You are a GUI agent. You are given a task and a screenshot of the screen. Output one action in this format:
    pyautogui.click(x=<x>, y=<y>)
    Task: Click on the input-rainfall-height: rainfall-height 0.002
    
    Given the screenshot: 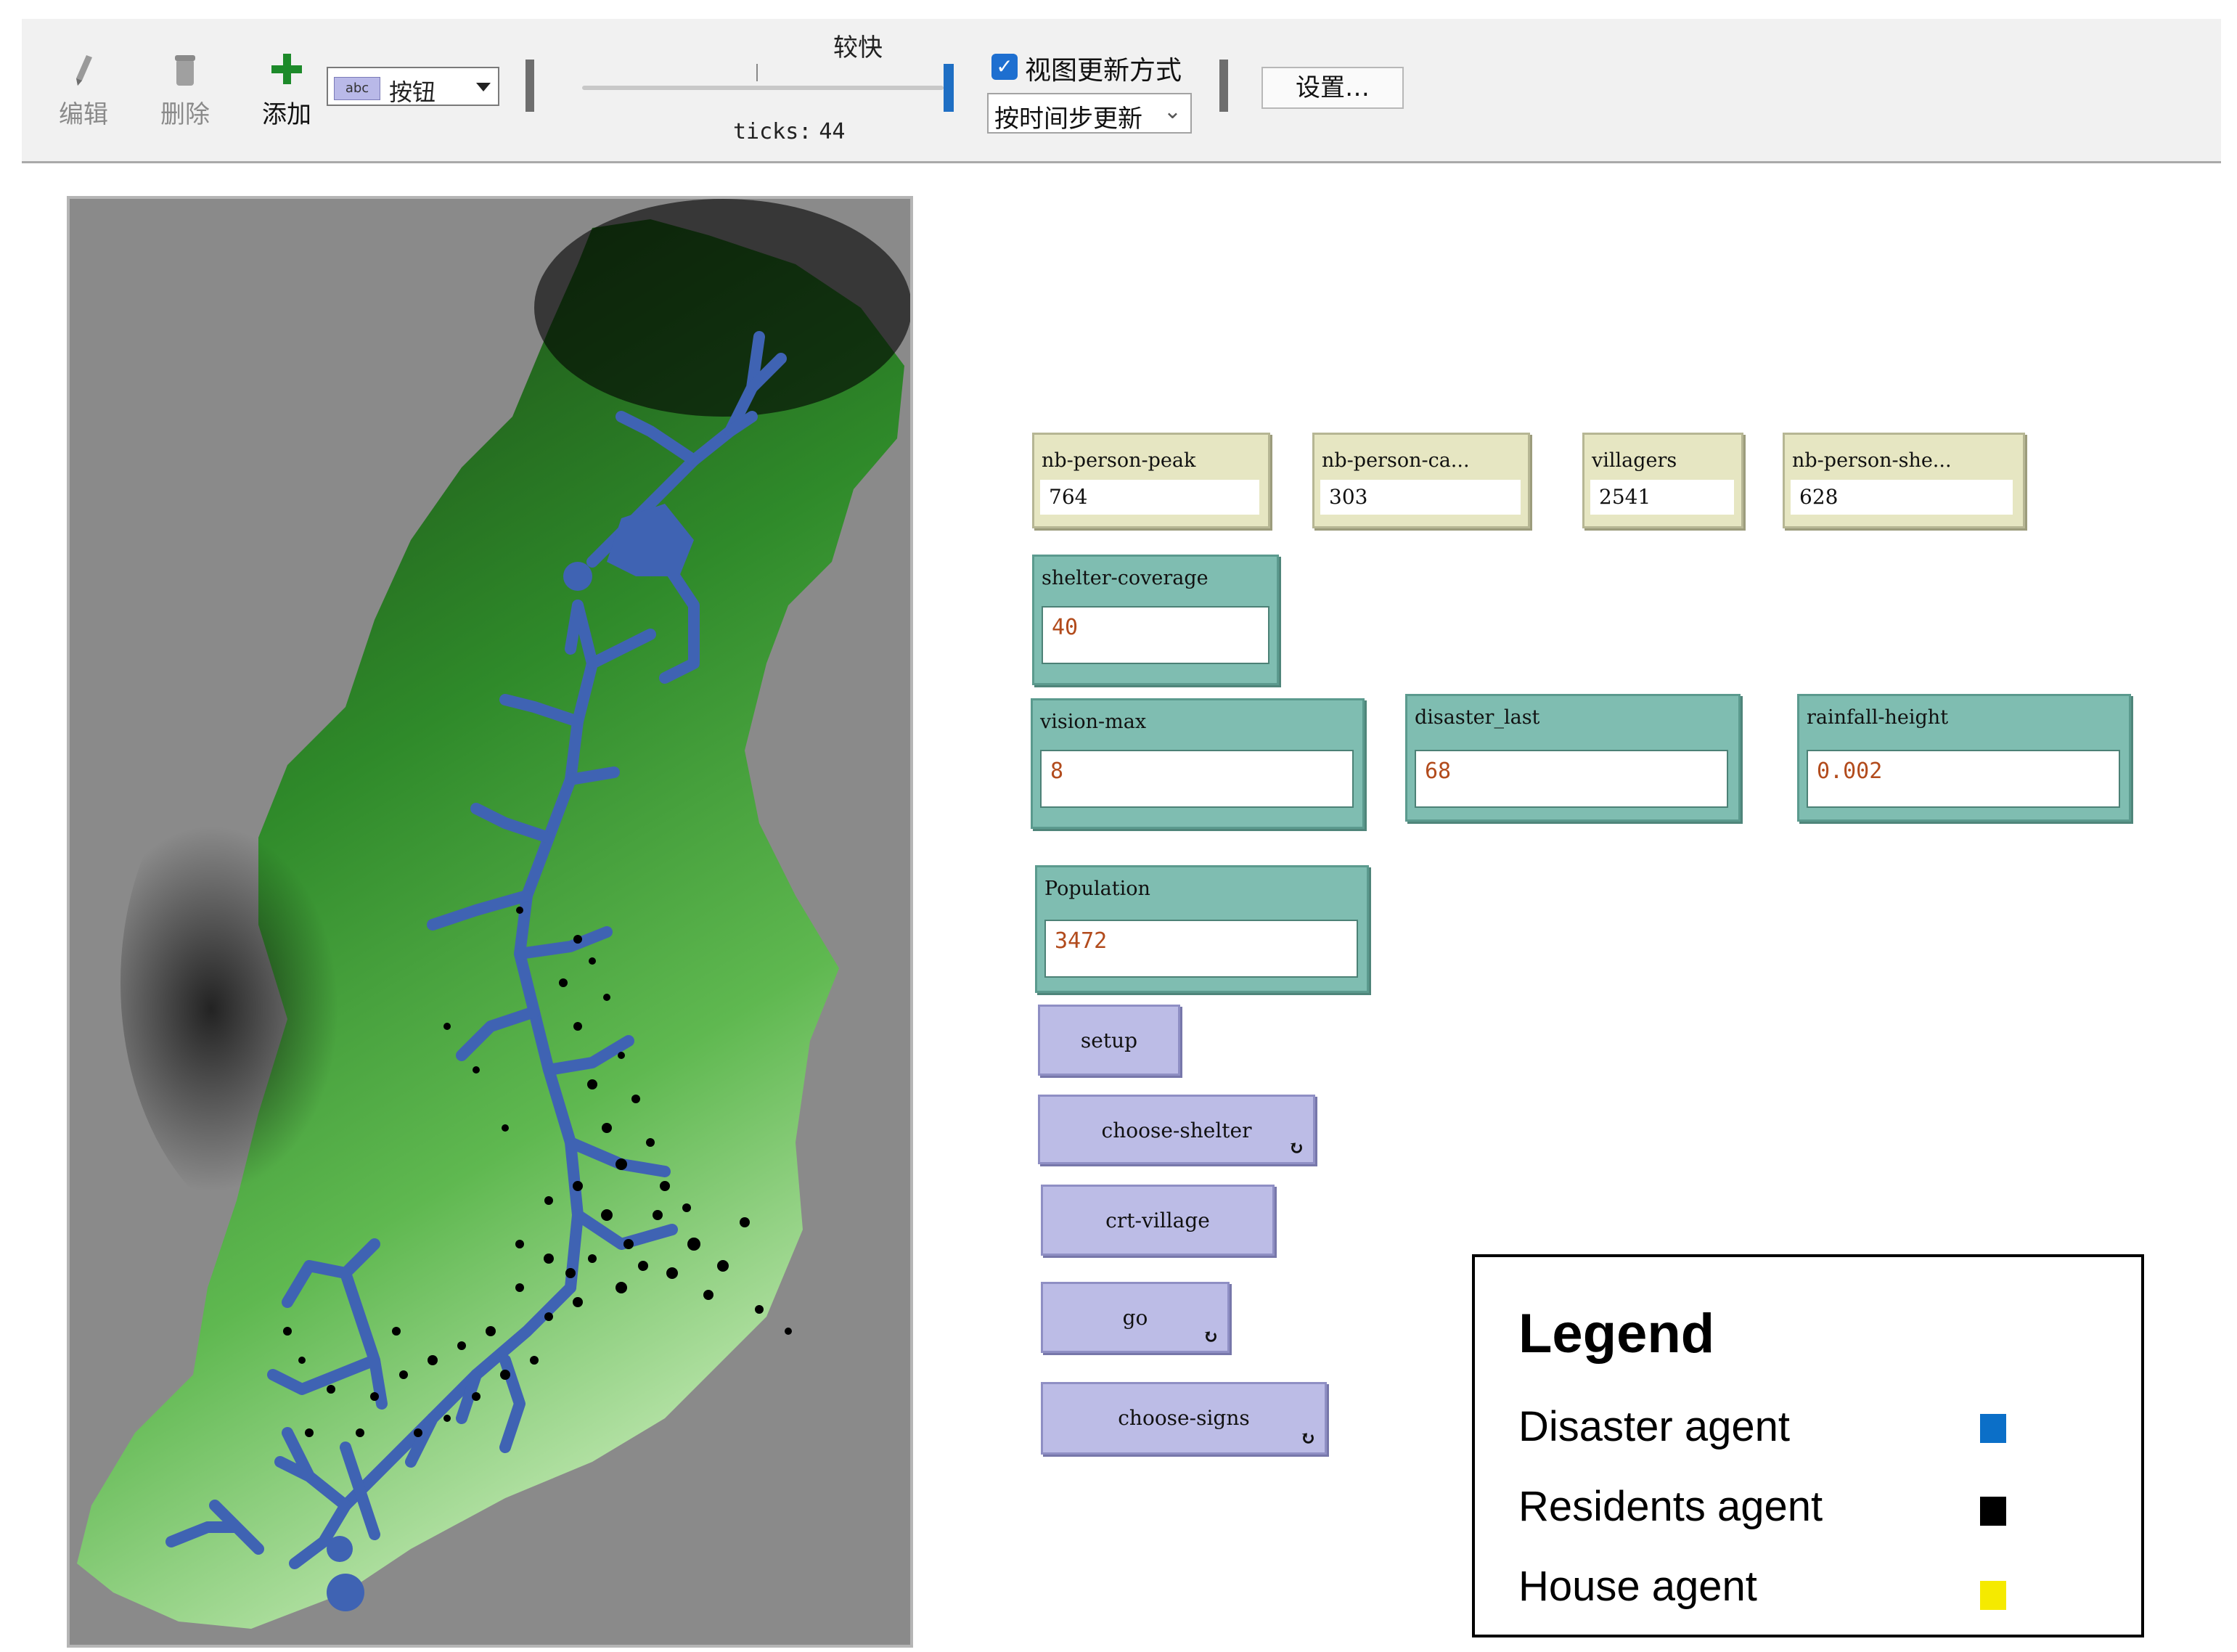 What is the action you would take?
    pyautogui.click(x=1964, y=758)
    